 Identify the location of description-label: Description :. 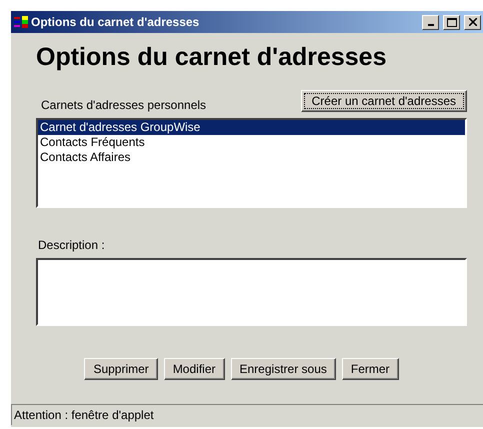
(71, 245).